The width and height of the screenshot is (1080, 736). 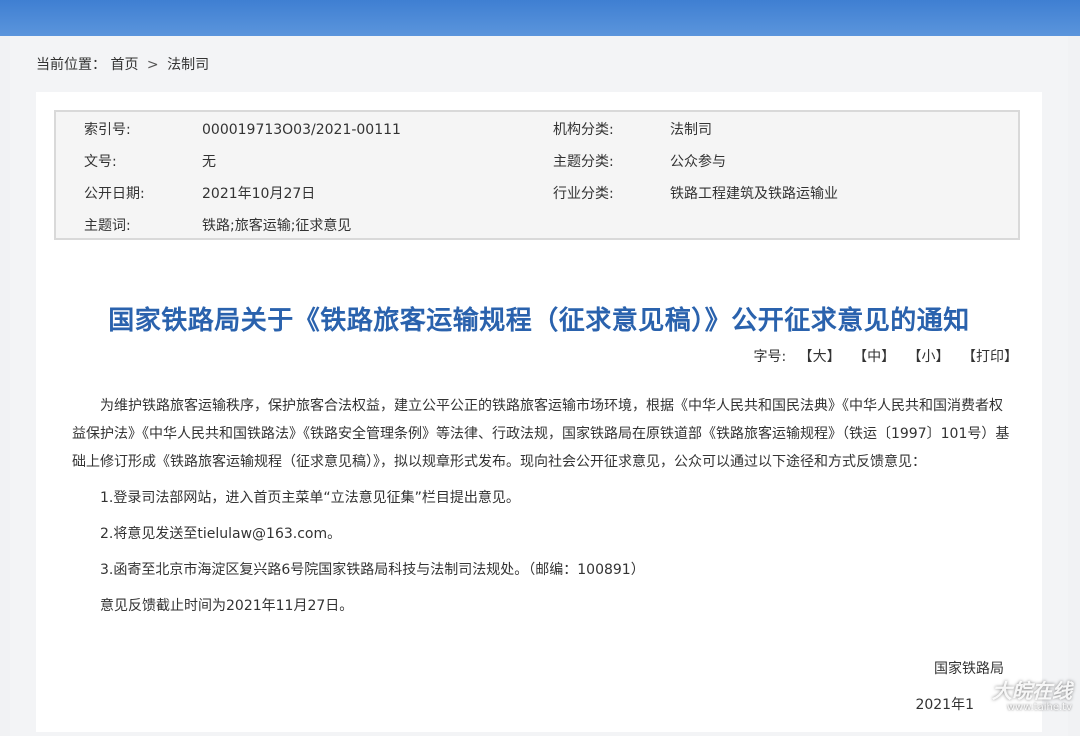 I want to click on font-size-medium-button: 【中】, so click(x=874, y=357).